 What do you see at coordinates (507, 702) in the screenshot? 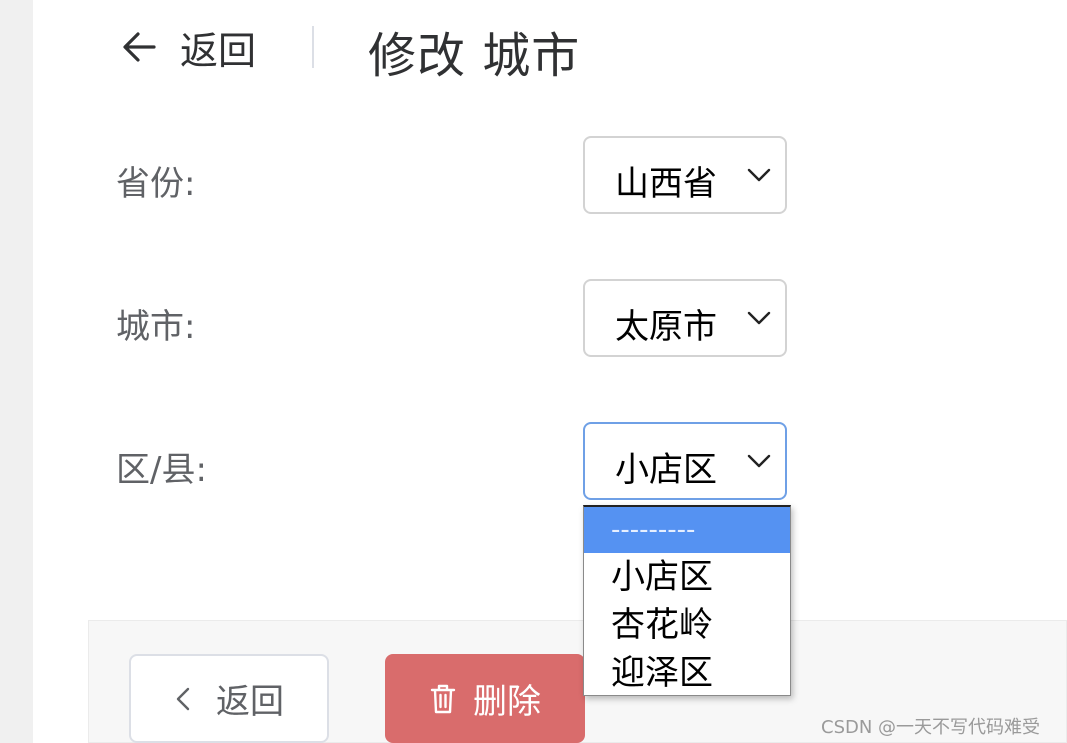
I see `delete-label: 删除` at bounding box center [507, 702].